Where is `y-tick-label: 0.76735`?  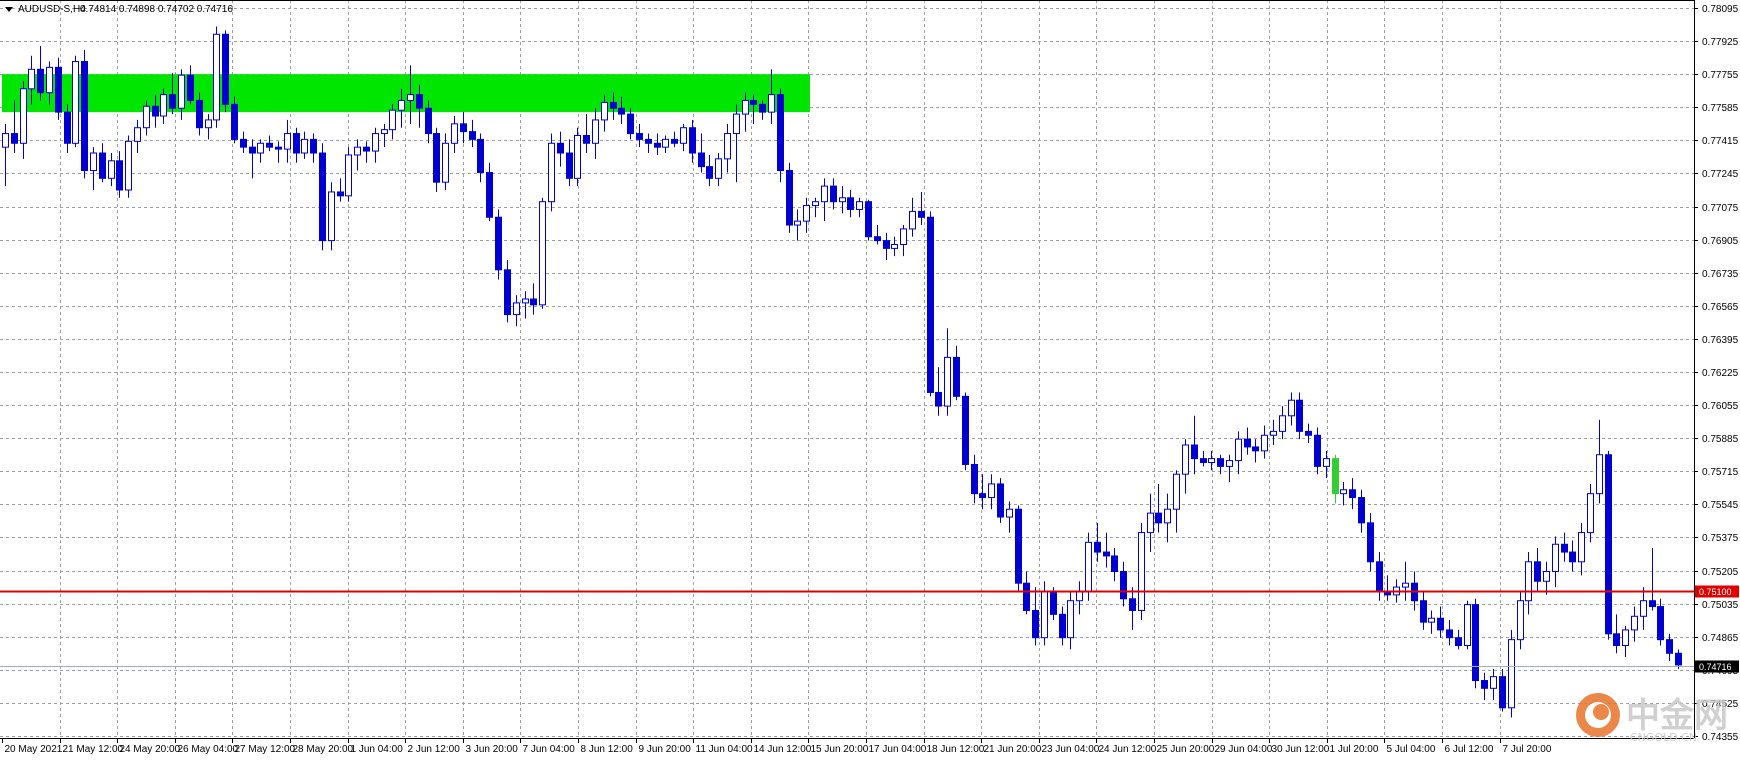 y-tick-label: 0.76735 is located at coordinates (1720, 274).